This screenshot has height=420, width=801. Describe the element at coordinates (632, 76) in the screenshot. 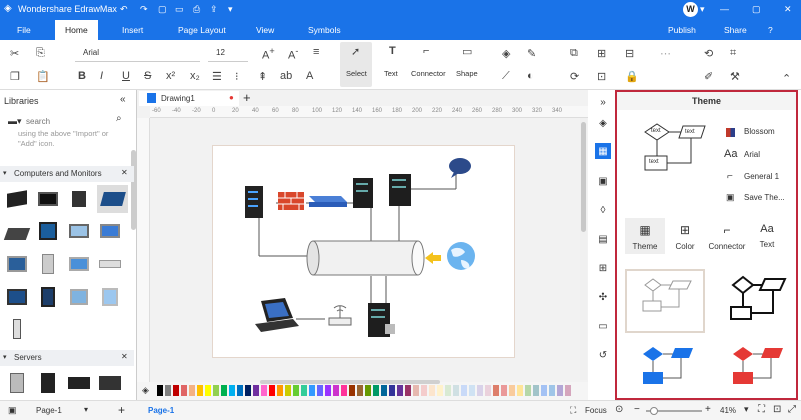

I see `lock-icon: 🔒` at that location.